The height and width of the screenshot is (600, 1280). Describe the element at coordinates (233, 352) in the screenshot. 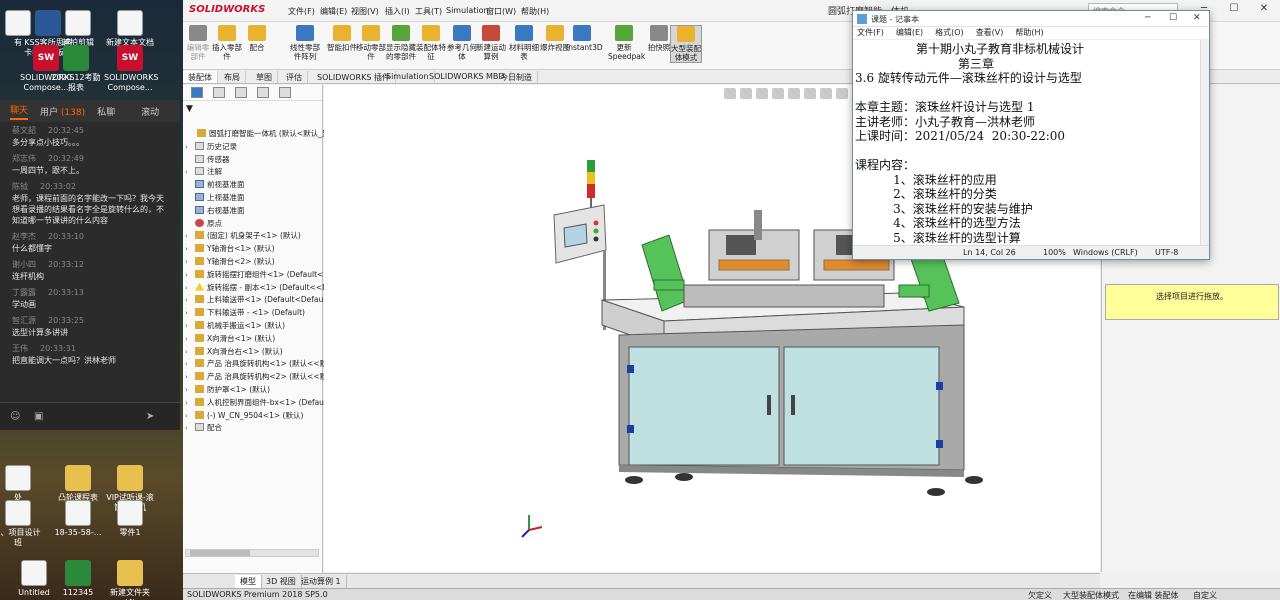

I see `tree-node: › X向滑台右<1> (默认)` at that location.